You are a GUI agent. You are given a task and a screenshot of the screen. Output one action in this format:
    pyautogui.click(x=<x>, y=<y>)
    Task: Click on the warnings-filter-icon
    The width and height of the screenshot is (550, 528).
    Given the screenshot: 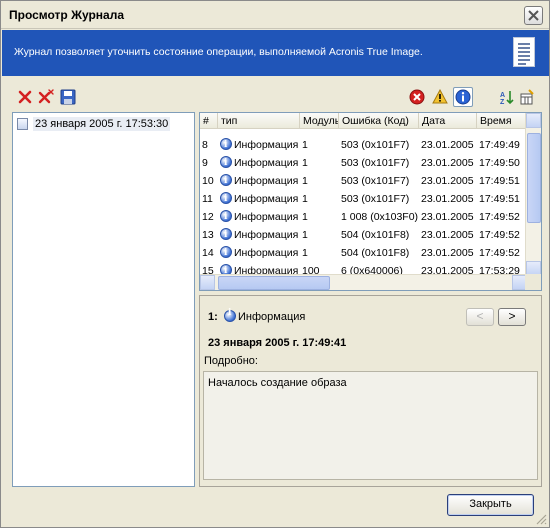 What is the action you would take?
    pyautogui.click(x=440, y=97)
    